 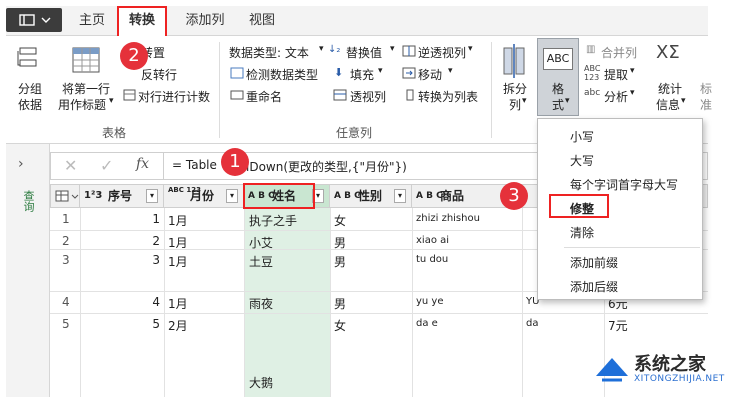 What do you see at coordinates (204, 196) in the screenshot?
I see `column-header-month: ABC 123 月份 ▾` at bounding box center [204, 196].